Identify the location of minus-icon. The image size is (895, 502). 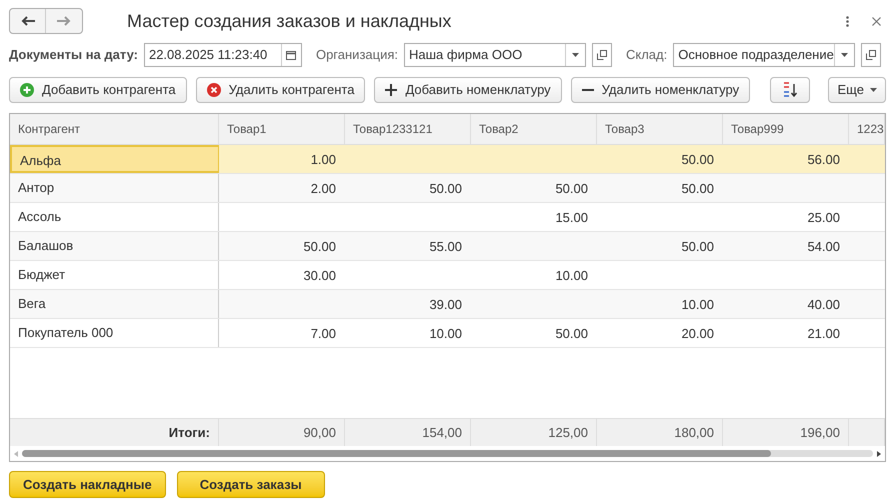
(588, 90).